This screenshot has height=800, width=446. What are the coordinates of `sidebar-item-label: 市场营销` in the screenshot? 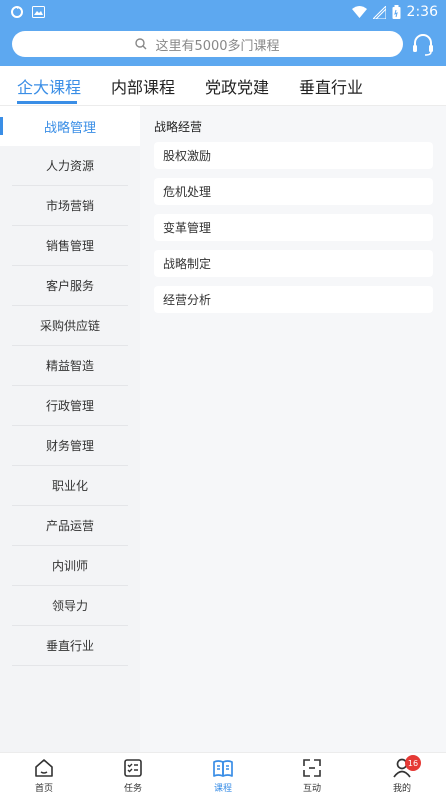 It's located at (69, 206).